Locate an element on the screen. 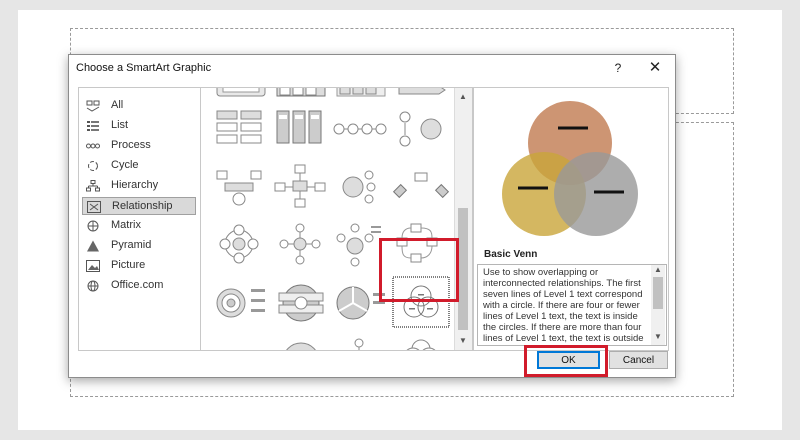 The width and height of the screenshot is (800, 440). all-icon is located at coordinates (93, 106).